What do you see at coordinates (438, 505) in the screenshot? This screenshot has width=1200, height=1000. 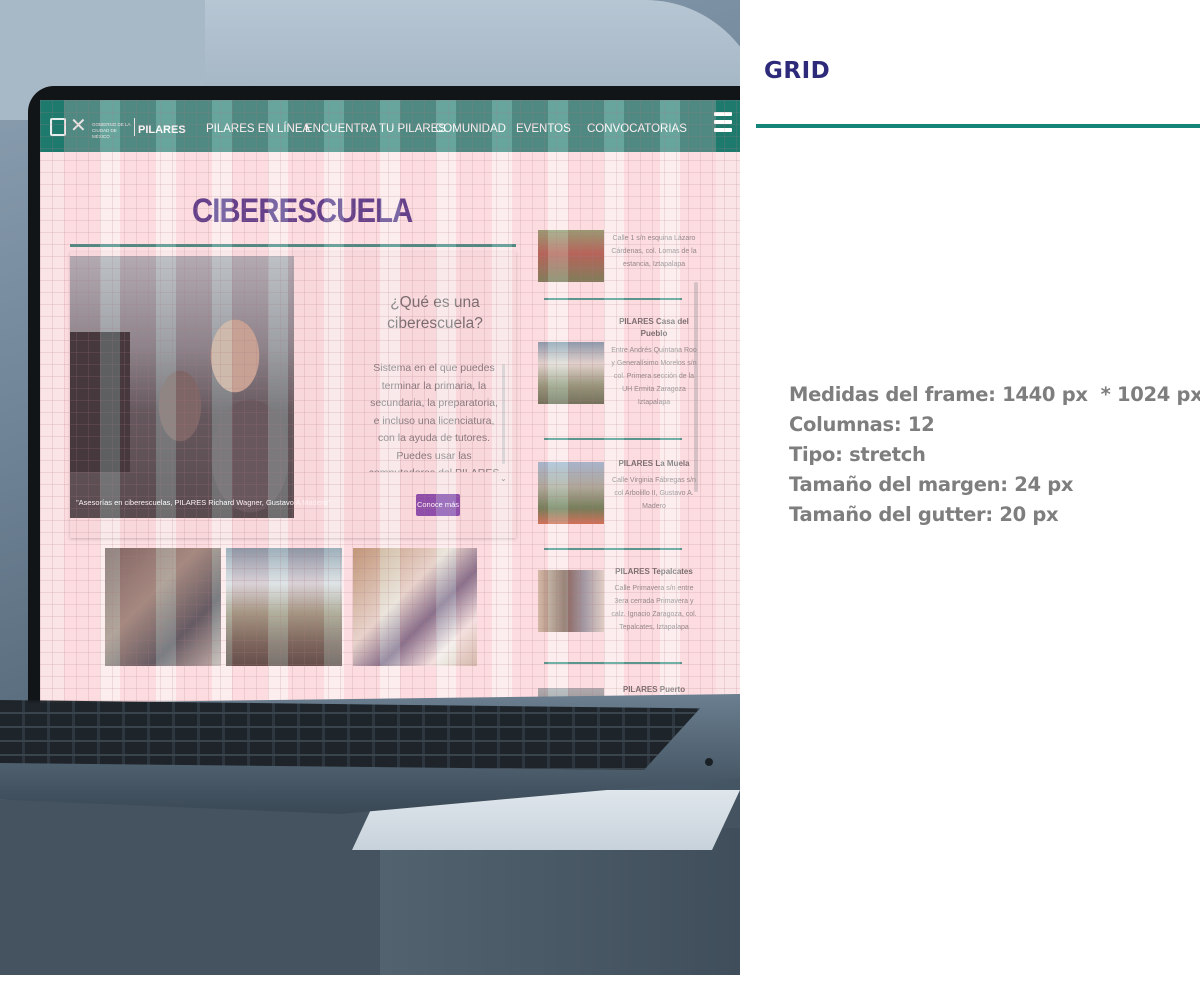 I see `conoce-mas-button: Conoce más` at bounding box center [438, 505].